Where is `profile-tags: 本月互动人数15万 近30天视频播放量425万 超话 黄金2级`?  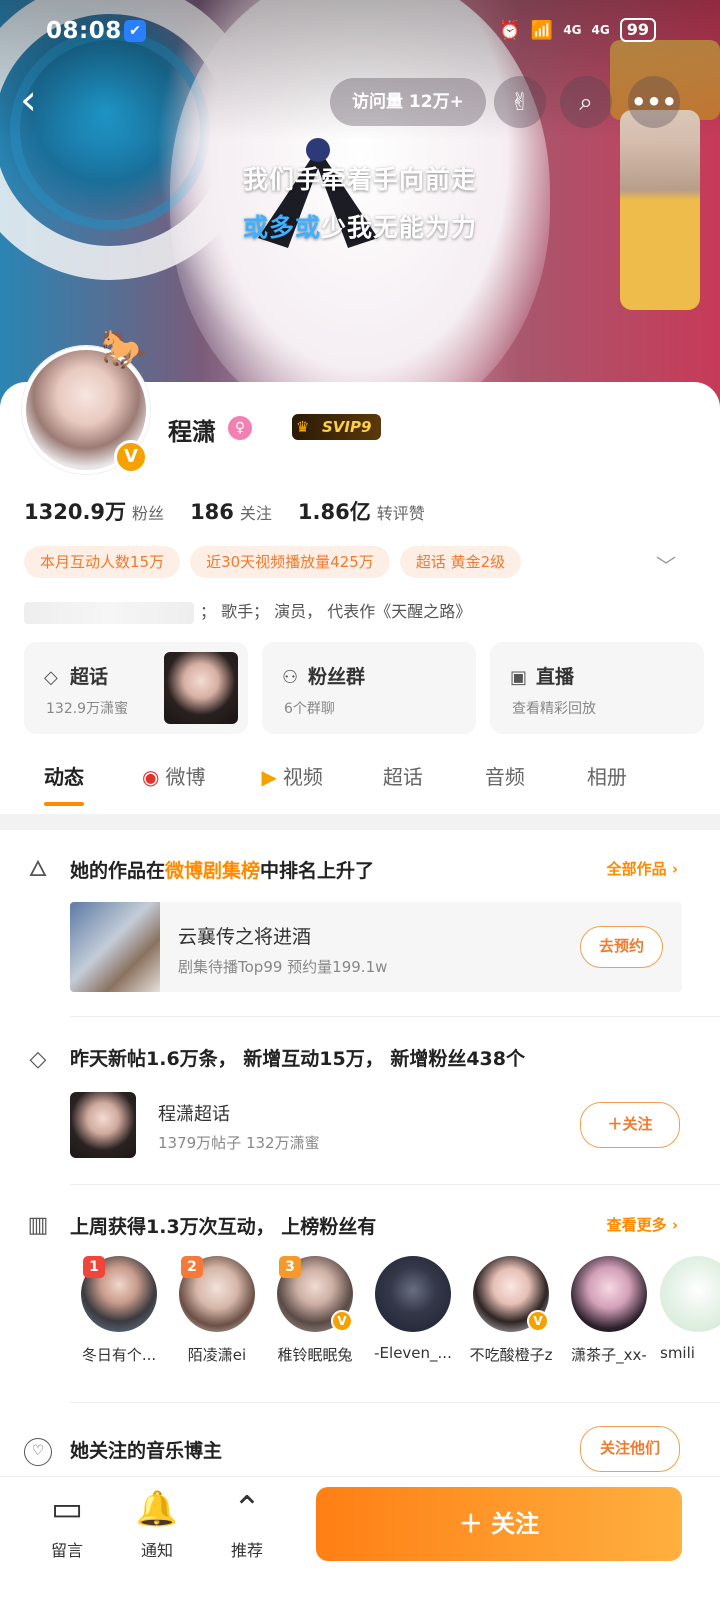 profile-tags: 本月互动人数15万 近30天视频播放量425万 超话 黄金2级 is located at coordinates (273, 562).